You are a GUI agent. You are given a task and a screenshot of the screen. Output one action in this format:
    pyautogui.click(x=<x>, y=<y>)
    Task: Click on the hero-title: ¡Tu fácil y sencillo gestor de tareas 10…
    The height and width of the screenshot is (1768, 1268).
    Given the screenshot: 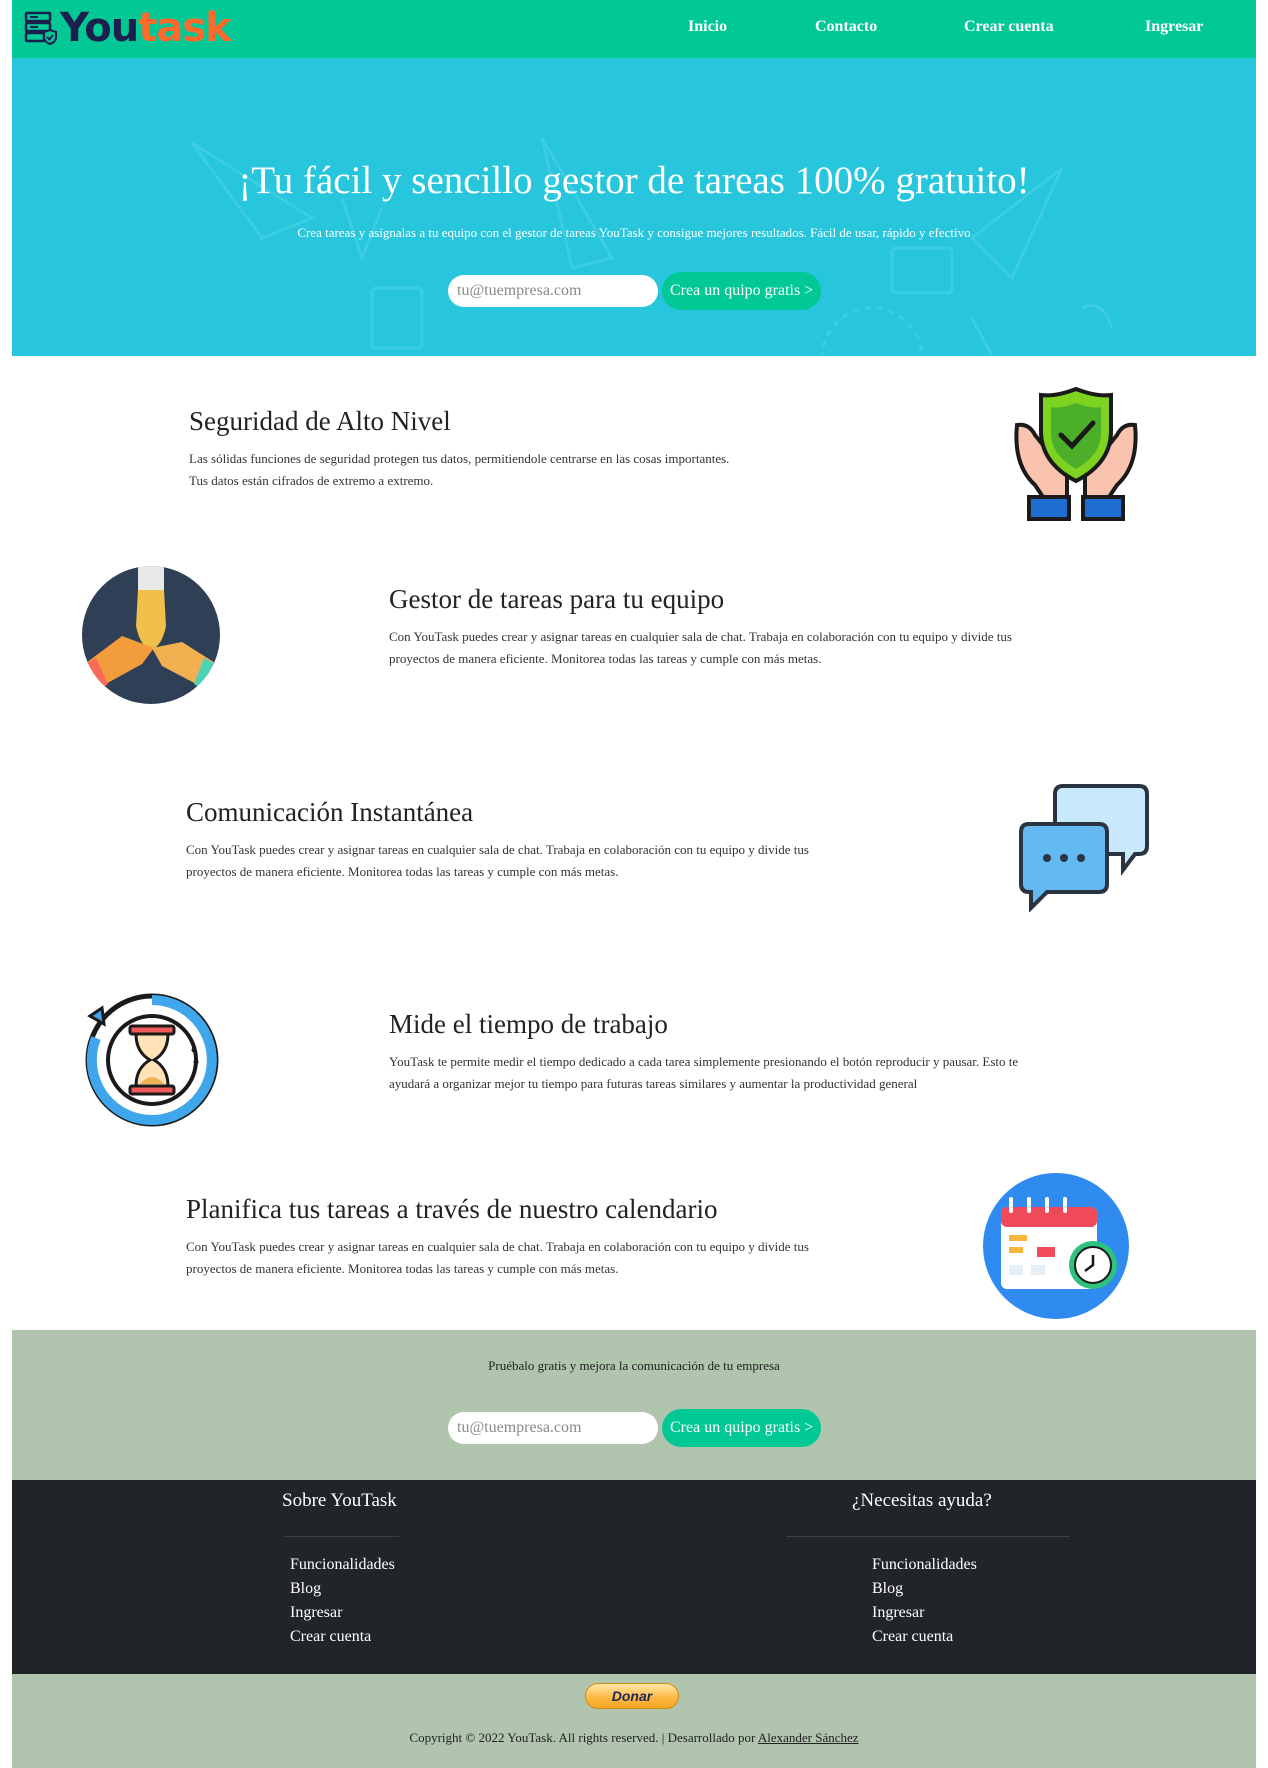 What is the action you would take?
    pyautogui.click(x=634, y=180)
    